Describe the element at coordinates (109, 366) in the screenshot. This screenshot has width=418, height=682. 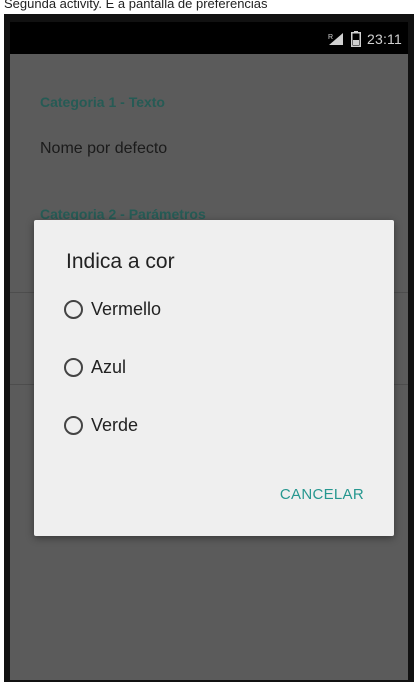
I see `radio-label: Azul` at that location.